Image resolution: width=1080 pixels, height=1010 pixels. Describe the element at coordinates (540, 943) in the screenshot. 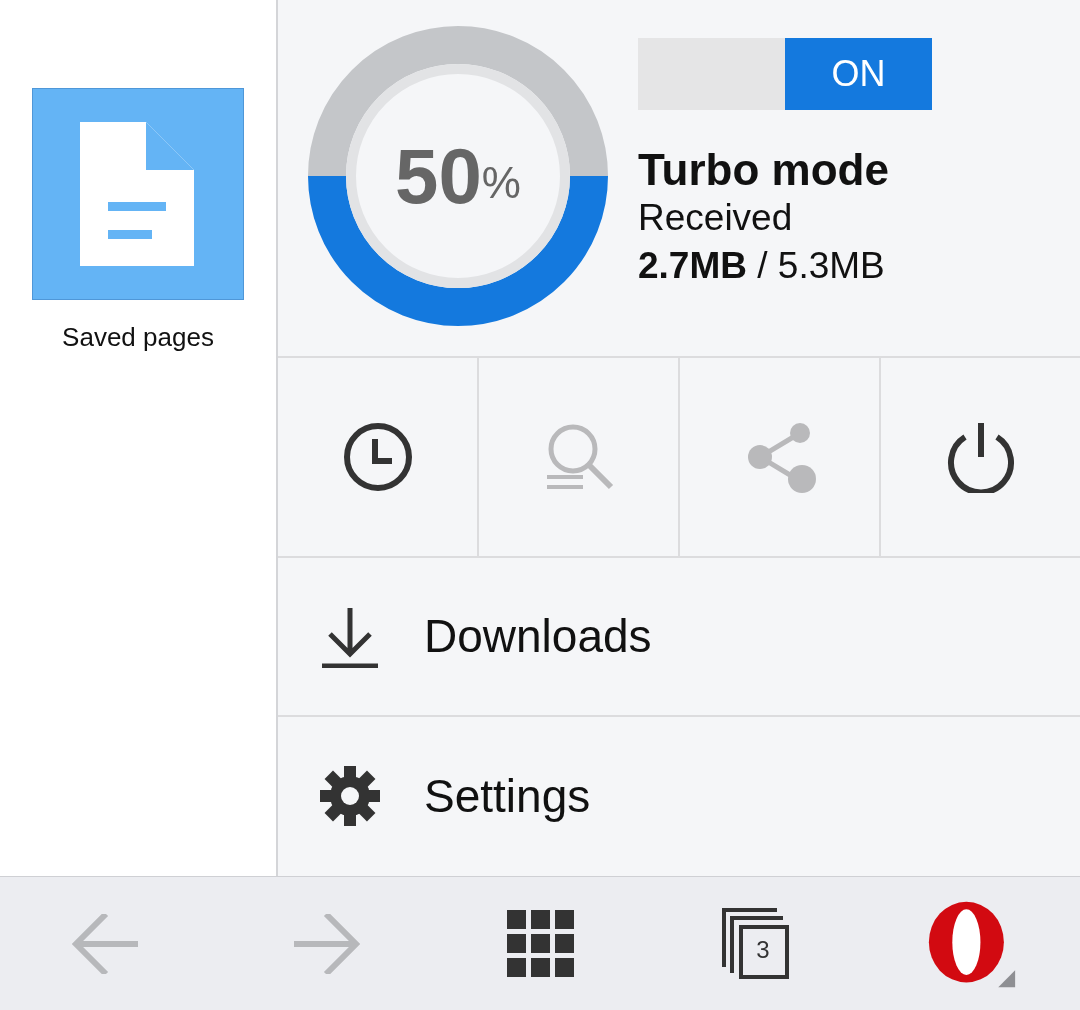

I see `grid-icon` at that location.